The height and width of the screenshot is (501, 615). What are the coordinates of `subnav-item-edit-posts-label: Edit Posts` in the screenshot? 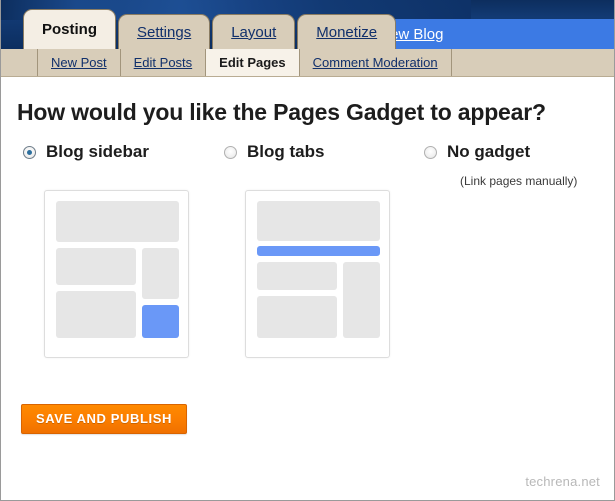 It's located at (163, 62).